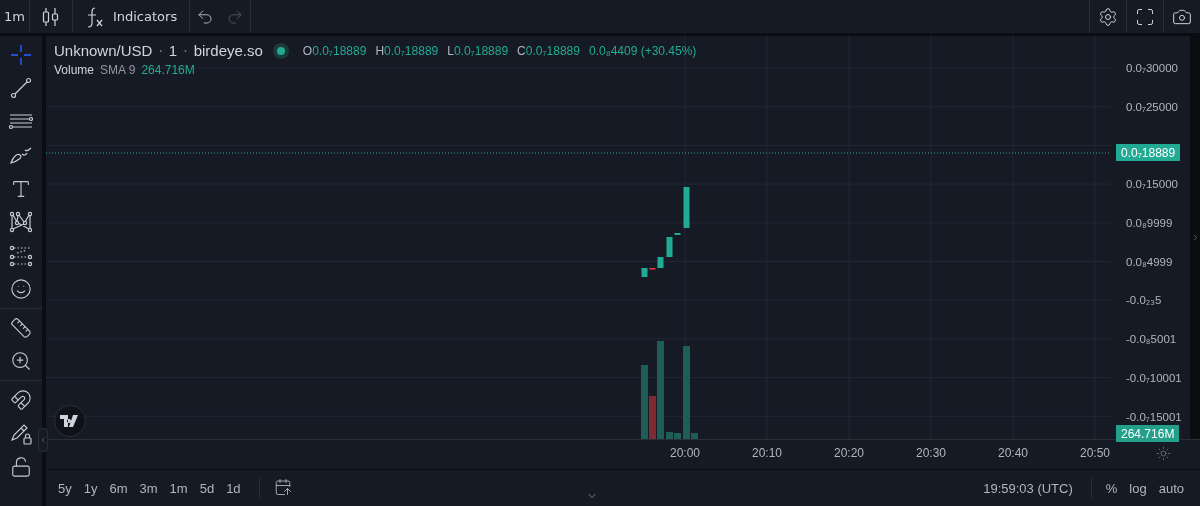 The image size is (1200, 506). I want to click on price-label: 0.0₇30000, so click(1152, 68).